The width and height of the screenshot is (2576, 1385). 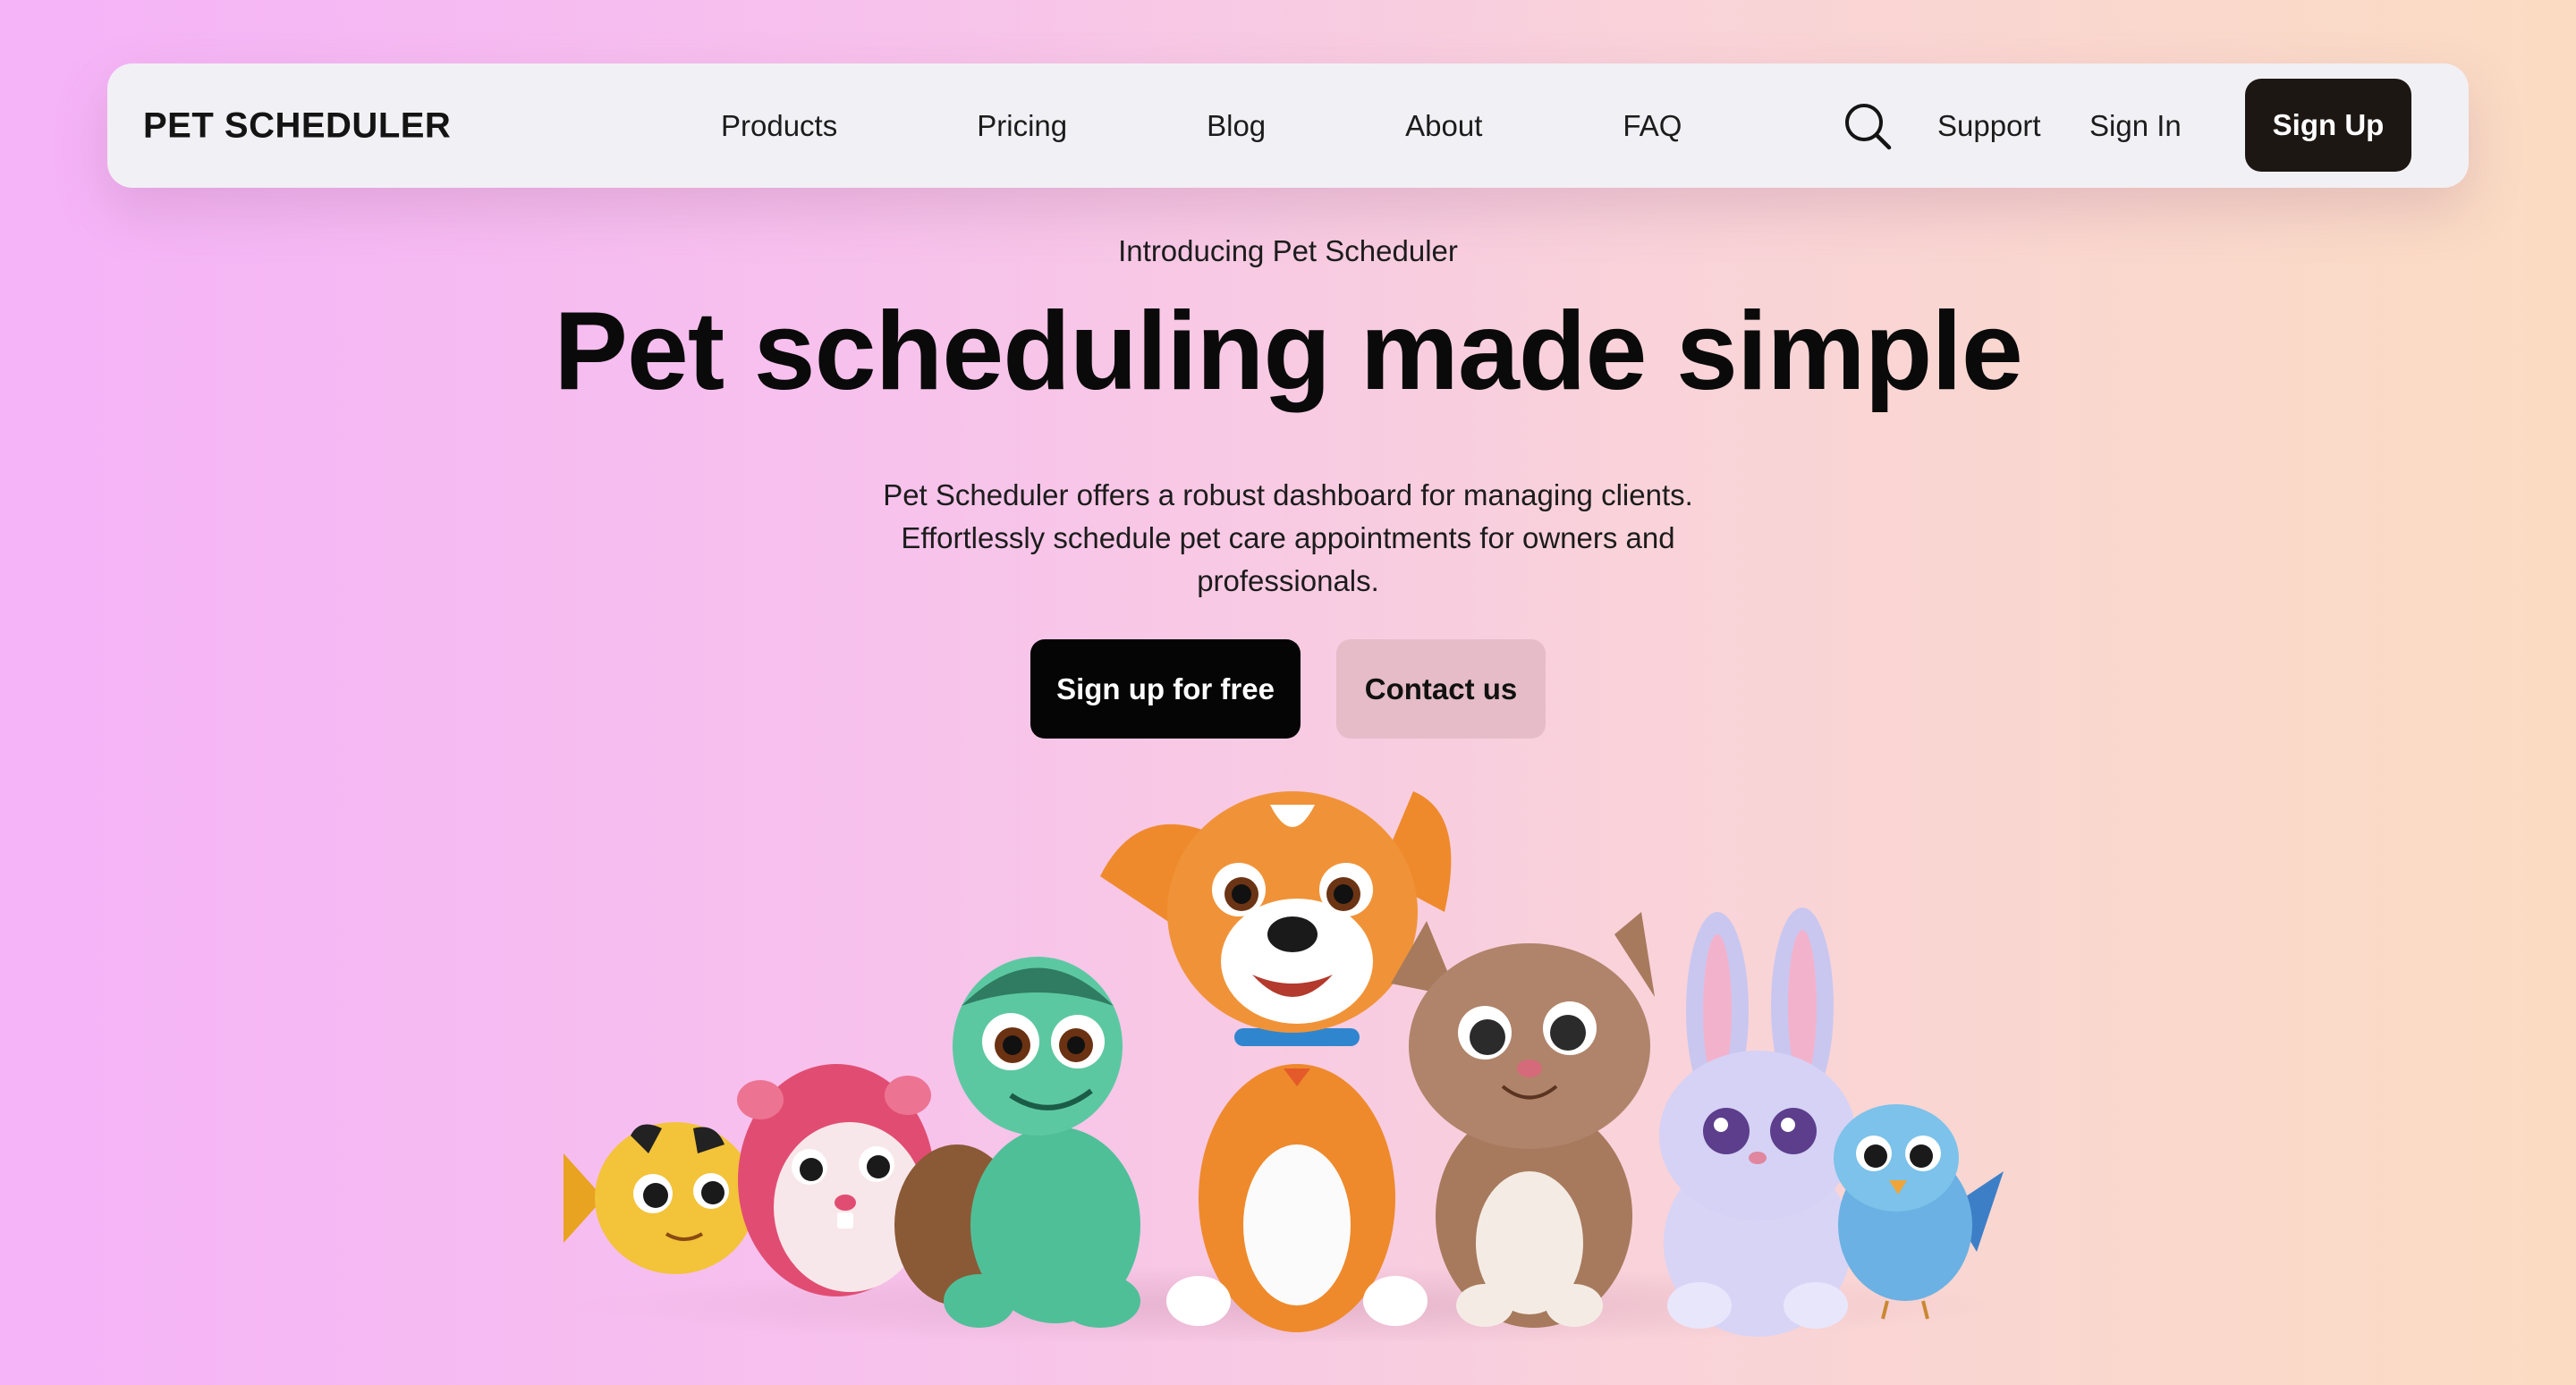 I want to click on fish-illustration, so click(x=660, y=1198).